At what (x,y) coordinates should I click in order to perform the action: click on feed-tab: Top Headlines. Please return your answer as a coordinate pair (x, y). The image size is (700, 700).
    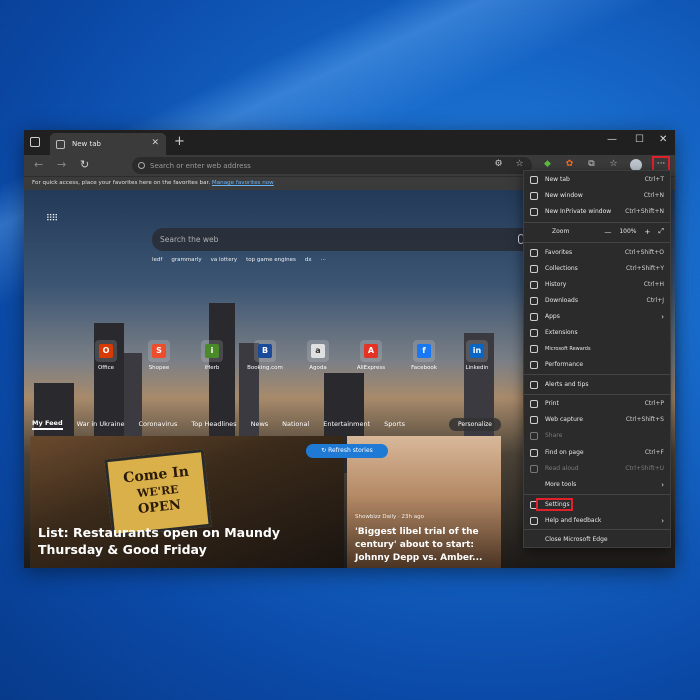
    Looking at the image, I should click on (213, 424).